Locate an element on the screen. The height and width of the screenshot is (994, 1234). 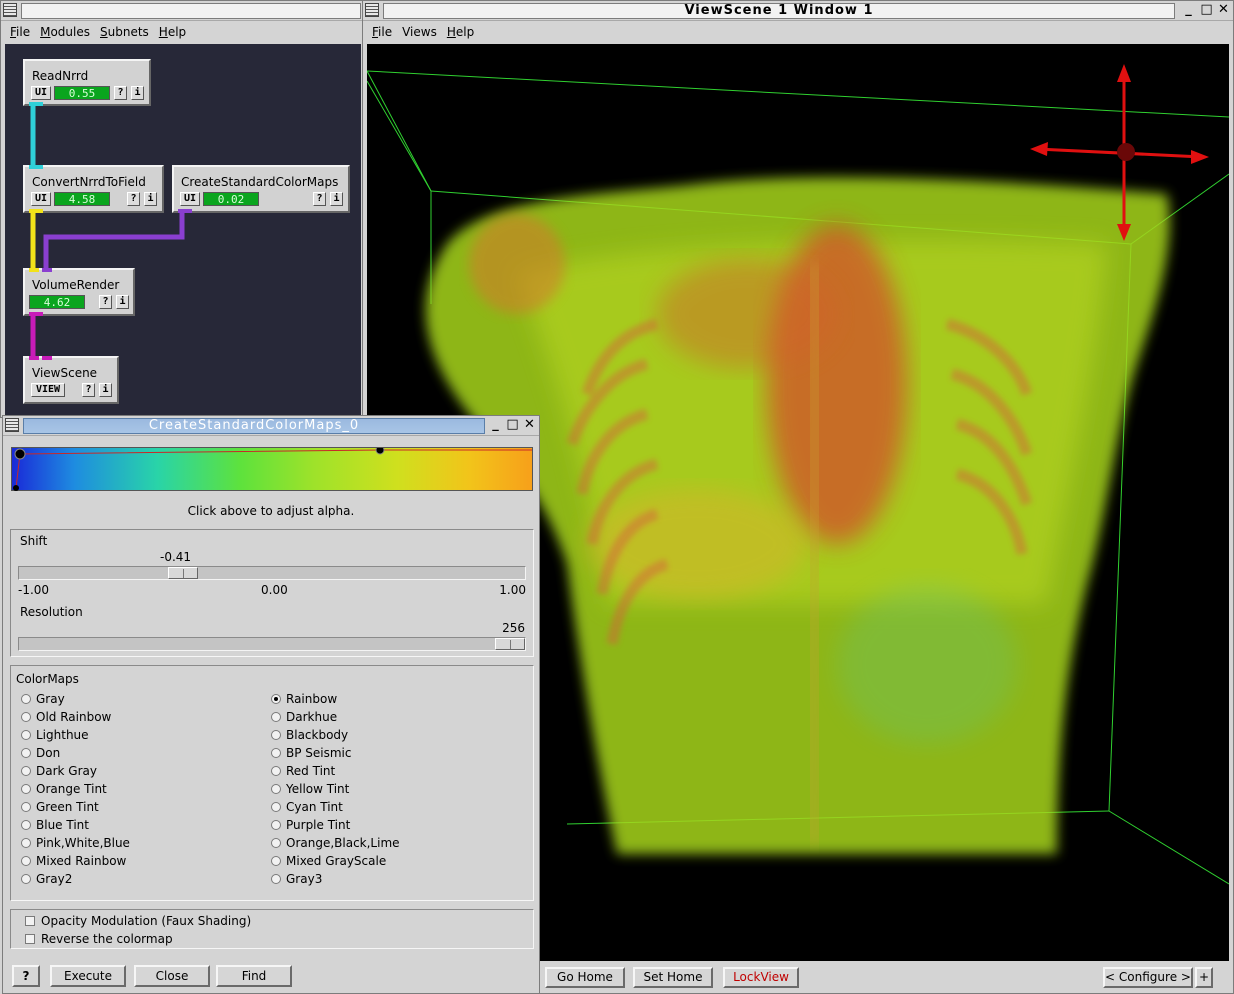
colormap-option: Gray2 is located at coordinates (44, 879).